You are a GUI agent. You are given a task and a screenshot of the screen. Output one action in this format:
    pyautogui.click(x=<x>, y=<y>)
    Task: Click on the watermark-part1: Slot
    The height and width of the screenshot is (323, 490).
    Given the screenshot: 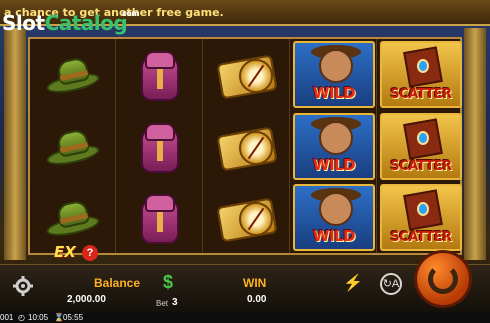 What is the action you would take?
    pyautogui.click(x=23, y=23)
    